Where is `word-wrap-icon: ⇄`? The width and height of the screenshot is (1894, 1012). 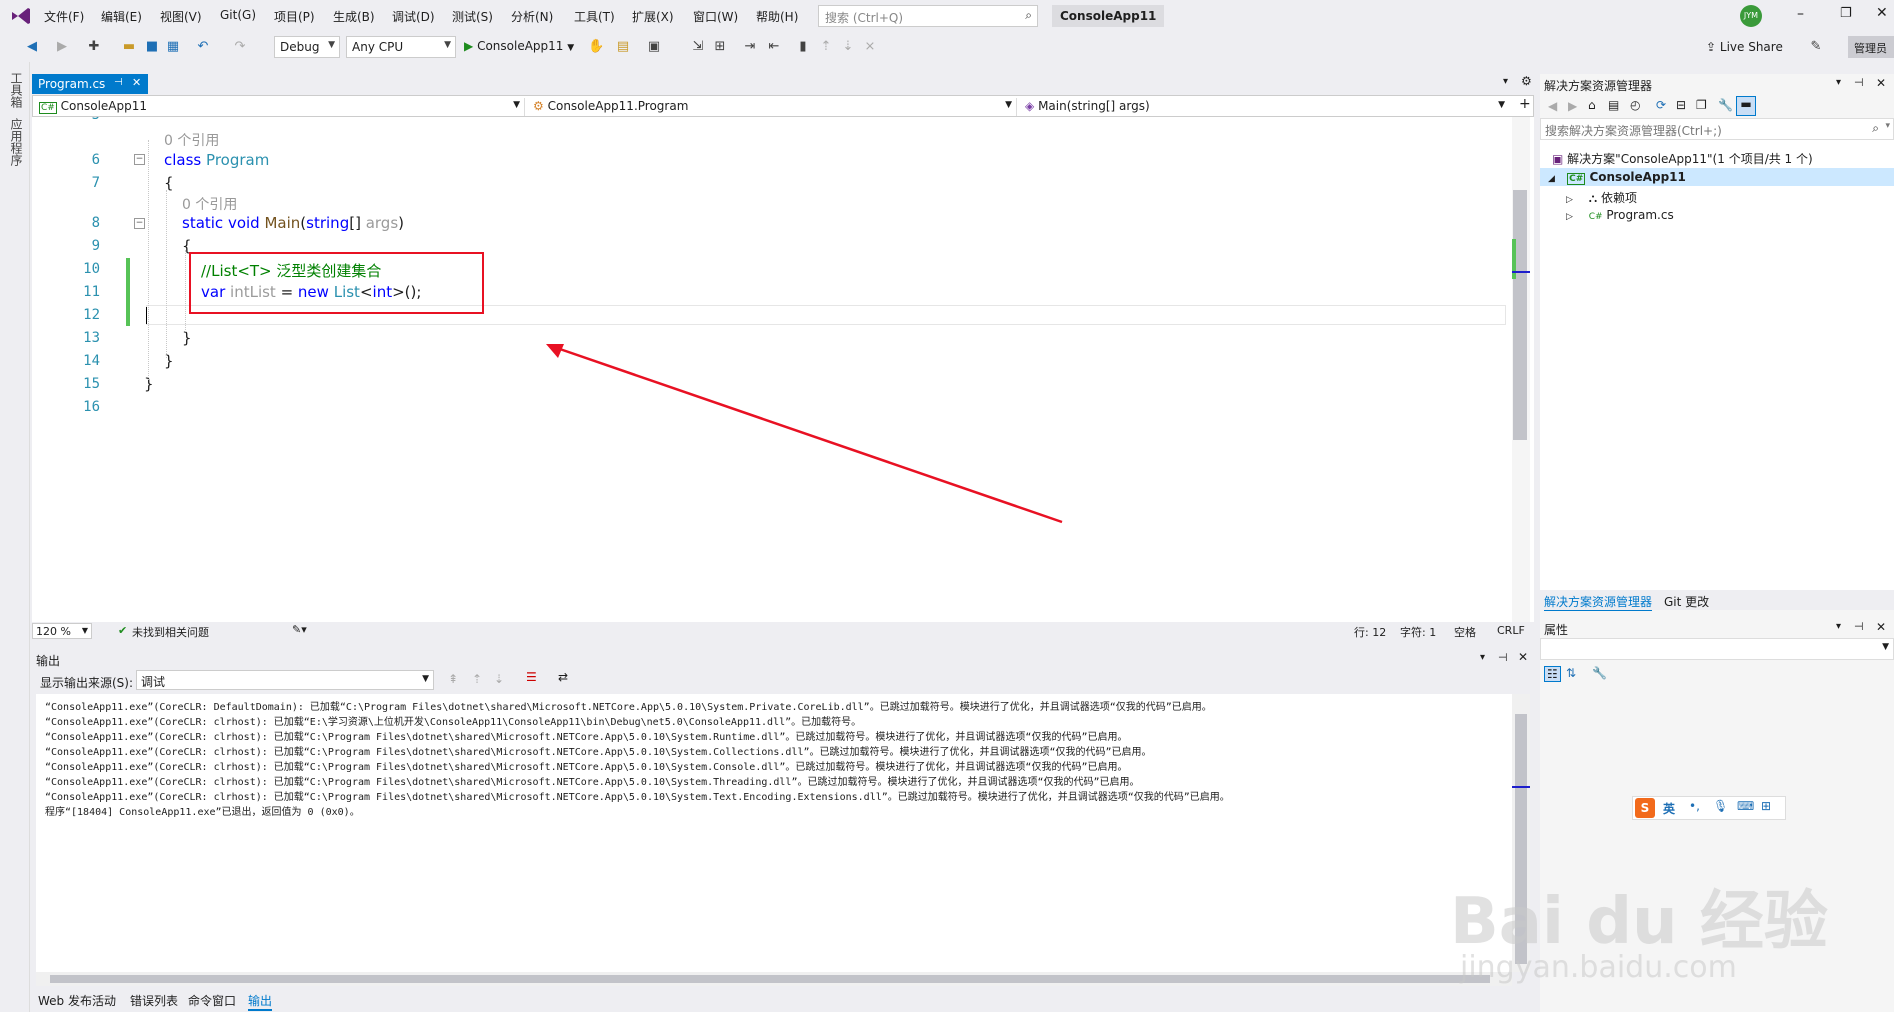 word-wrap-icon: ⇄ is located at coordinates (563, 677).